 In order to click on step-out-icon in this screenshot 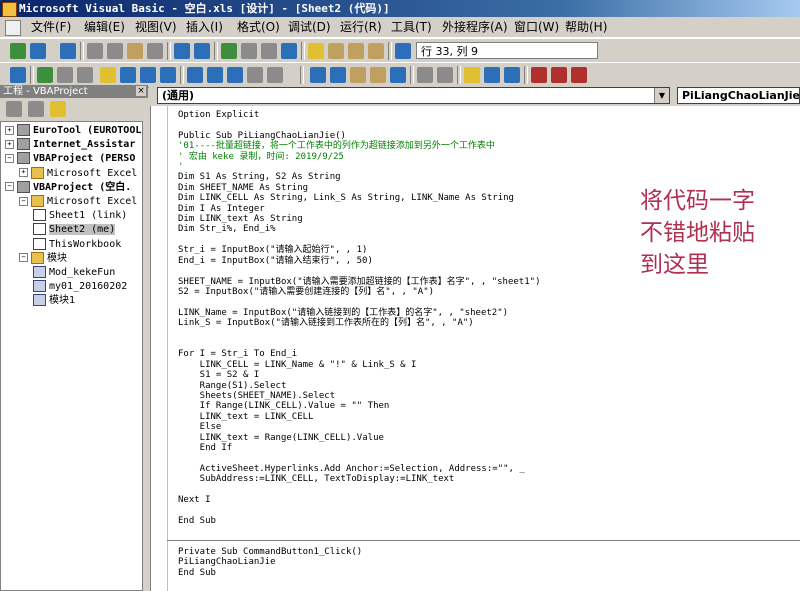, I will do `click(168, 75)`.